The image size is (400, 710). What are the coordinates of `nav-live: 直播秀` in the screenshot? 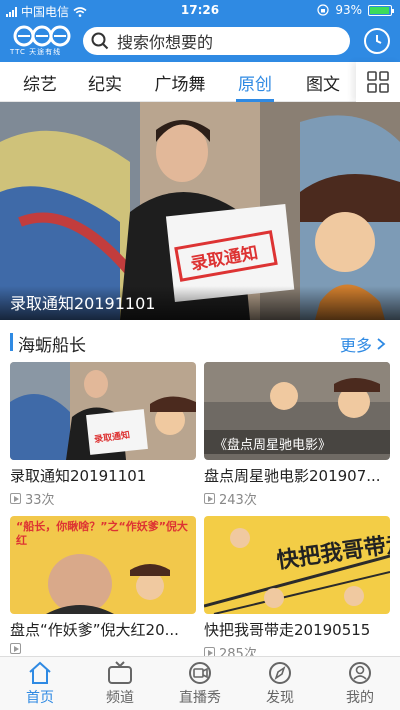 It's located at (200, 684).